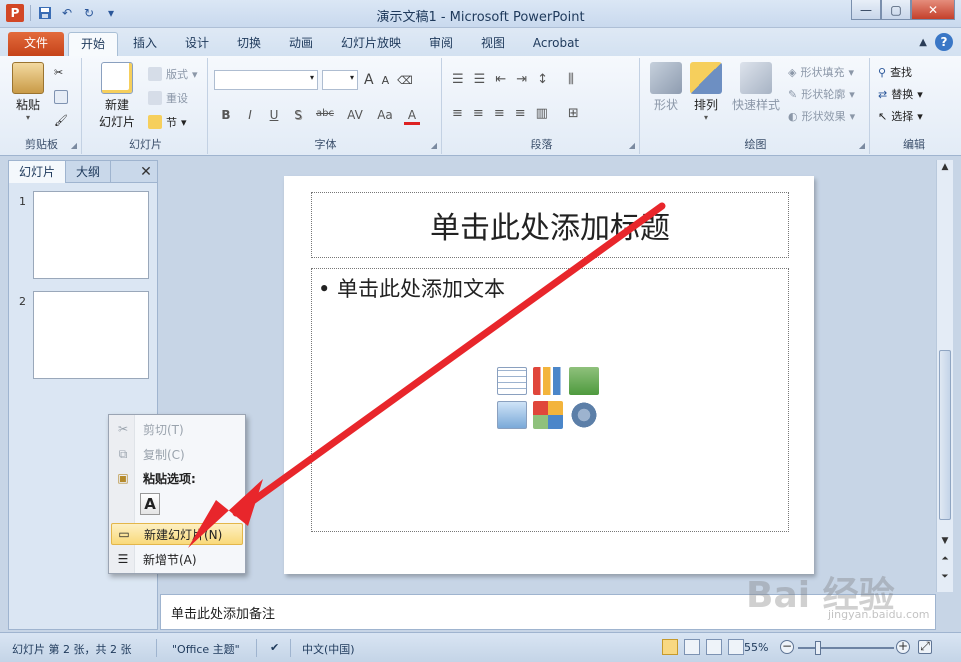 The image size is (961, 662). I want to click on format-painter-button: 🖌, so click(61, 120).